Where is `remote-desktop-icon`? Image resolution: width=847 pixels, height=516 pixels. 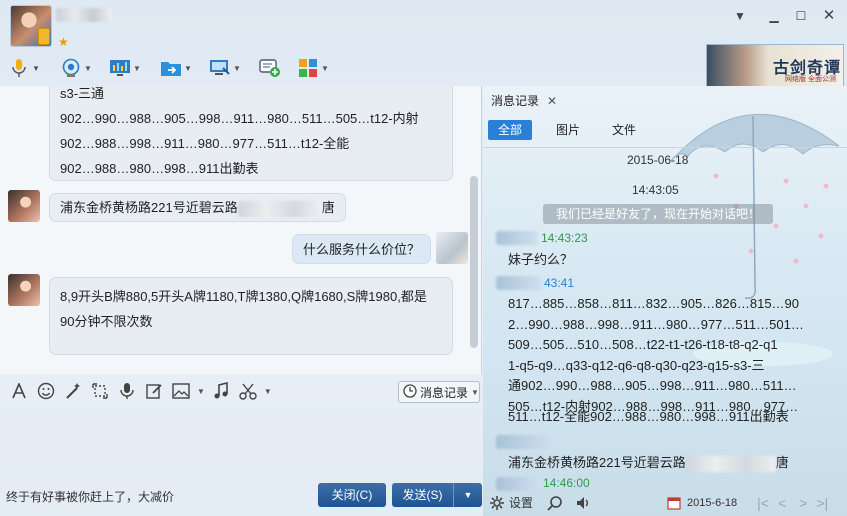
remote-desktop-icon is located at coordinates (220, 68).